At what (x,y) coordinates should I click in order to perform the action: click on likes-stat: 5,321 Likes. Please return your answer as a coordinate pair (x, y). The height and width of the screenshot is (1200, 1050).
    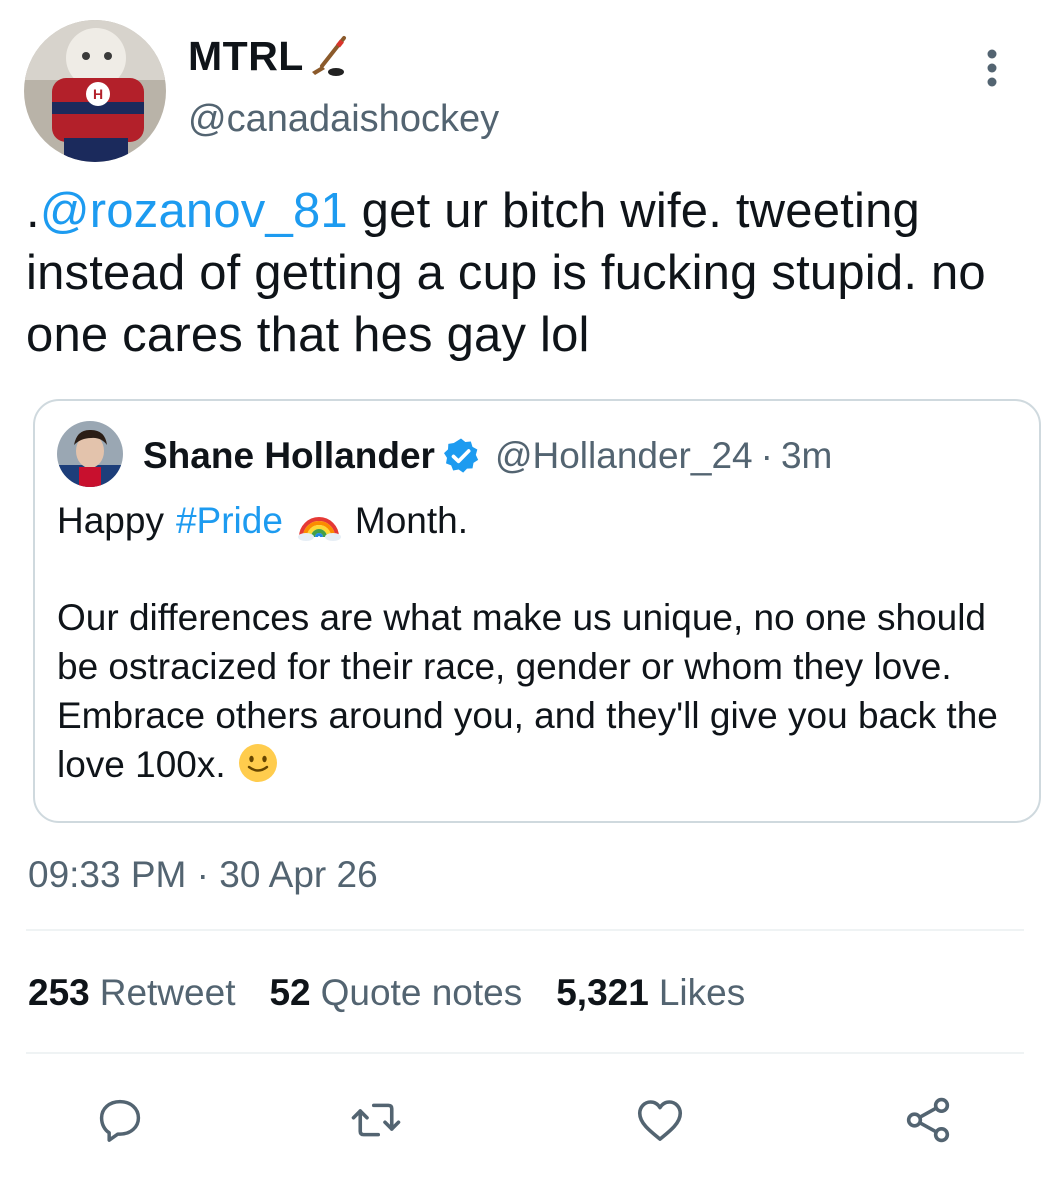
    Looking at the image, I should click on (650, 993).